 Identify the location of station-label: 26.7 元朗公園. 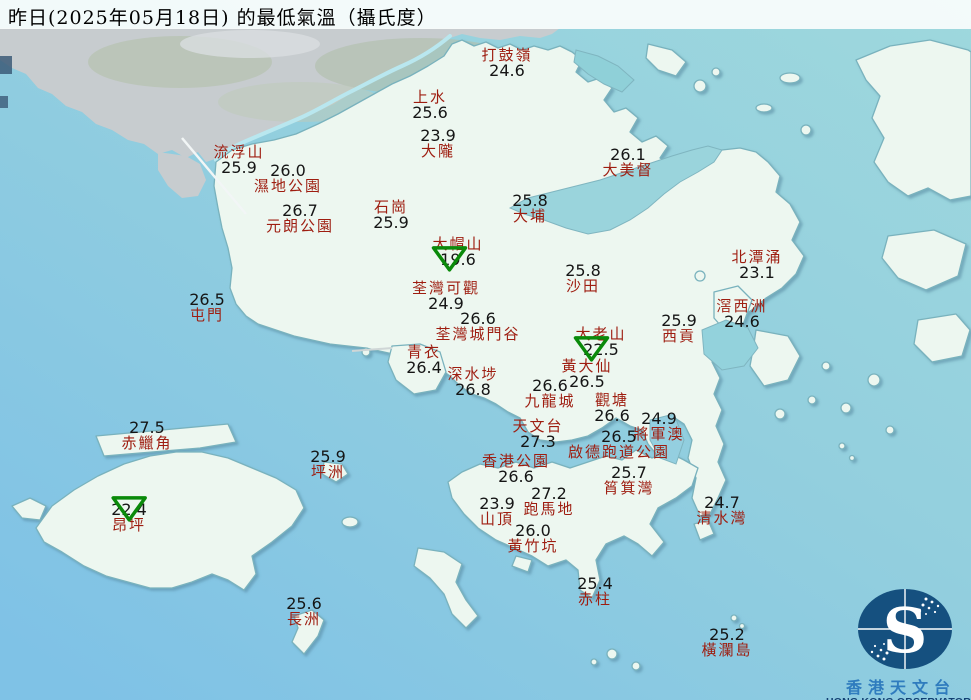
(300, 218).